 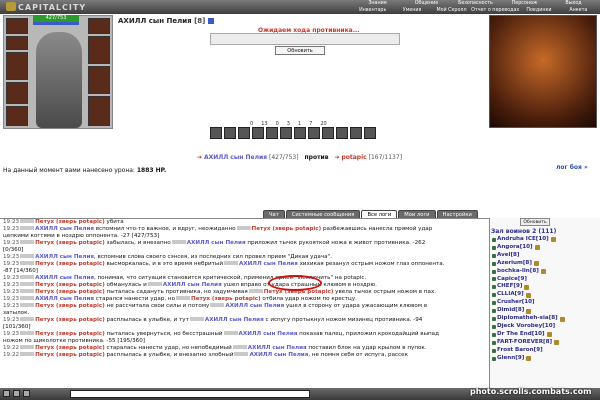 I want to click on top-menu-item: Знания, so click(x=377, y=3).